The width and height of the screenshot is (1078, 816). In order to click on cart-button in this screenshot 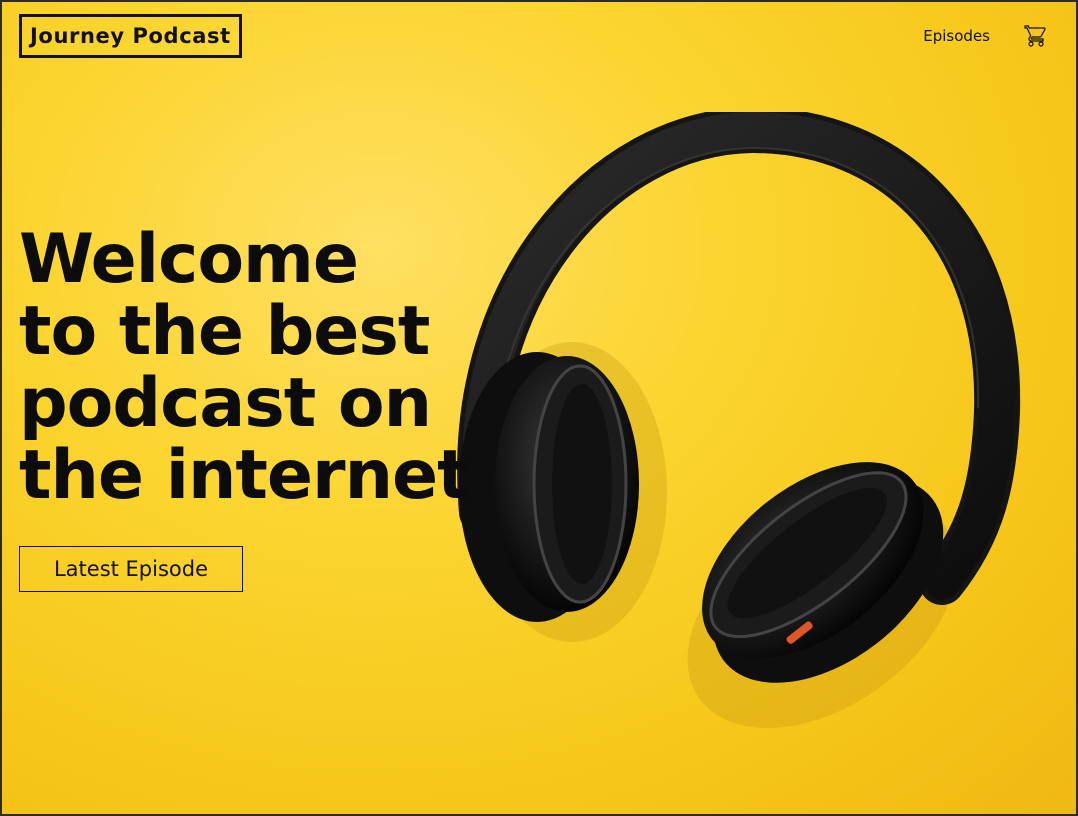, I will do `click(1036, 36)`.